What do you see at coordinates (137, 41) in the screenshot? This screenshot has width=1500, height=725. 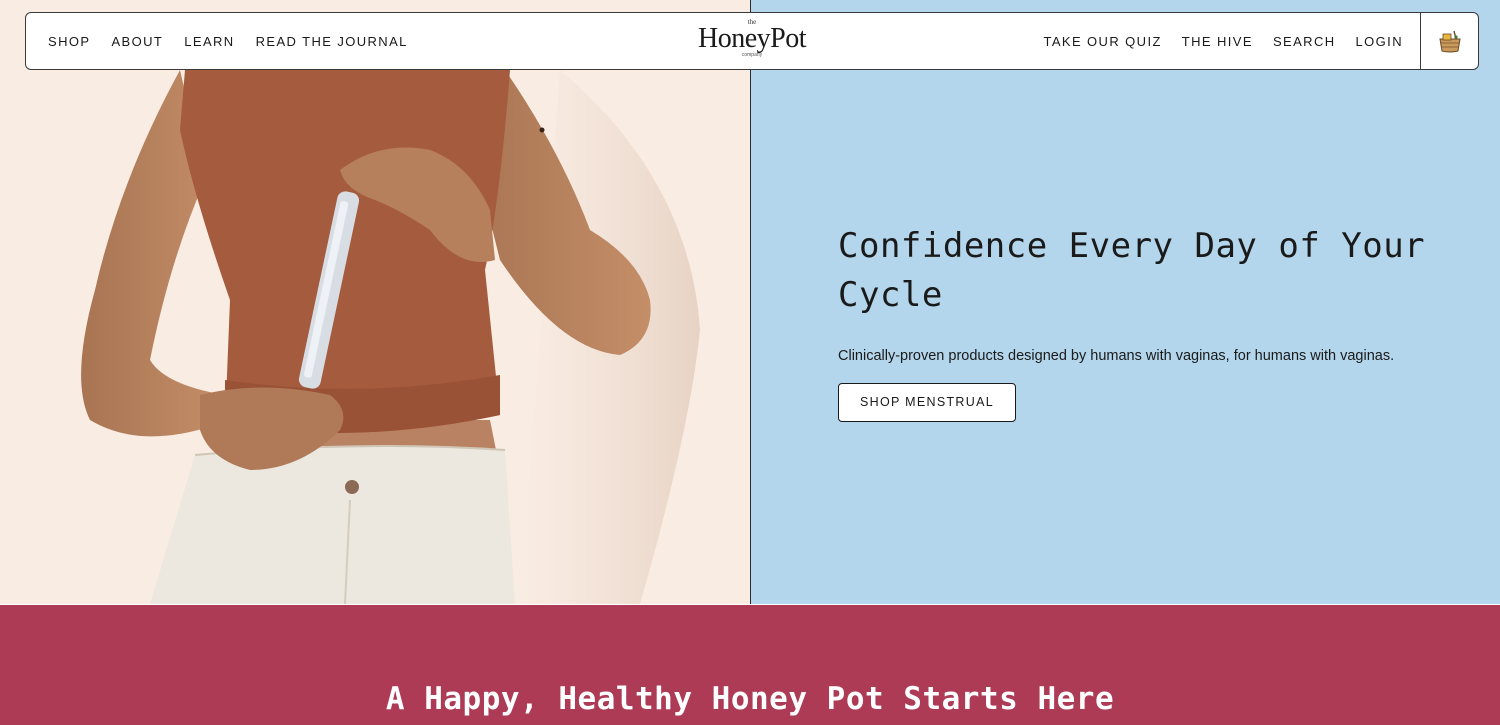 I see `nav-about: ABOUT` at bounding box center [137, 41].